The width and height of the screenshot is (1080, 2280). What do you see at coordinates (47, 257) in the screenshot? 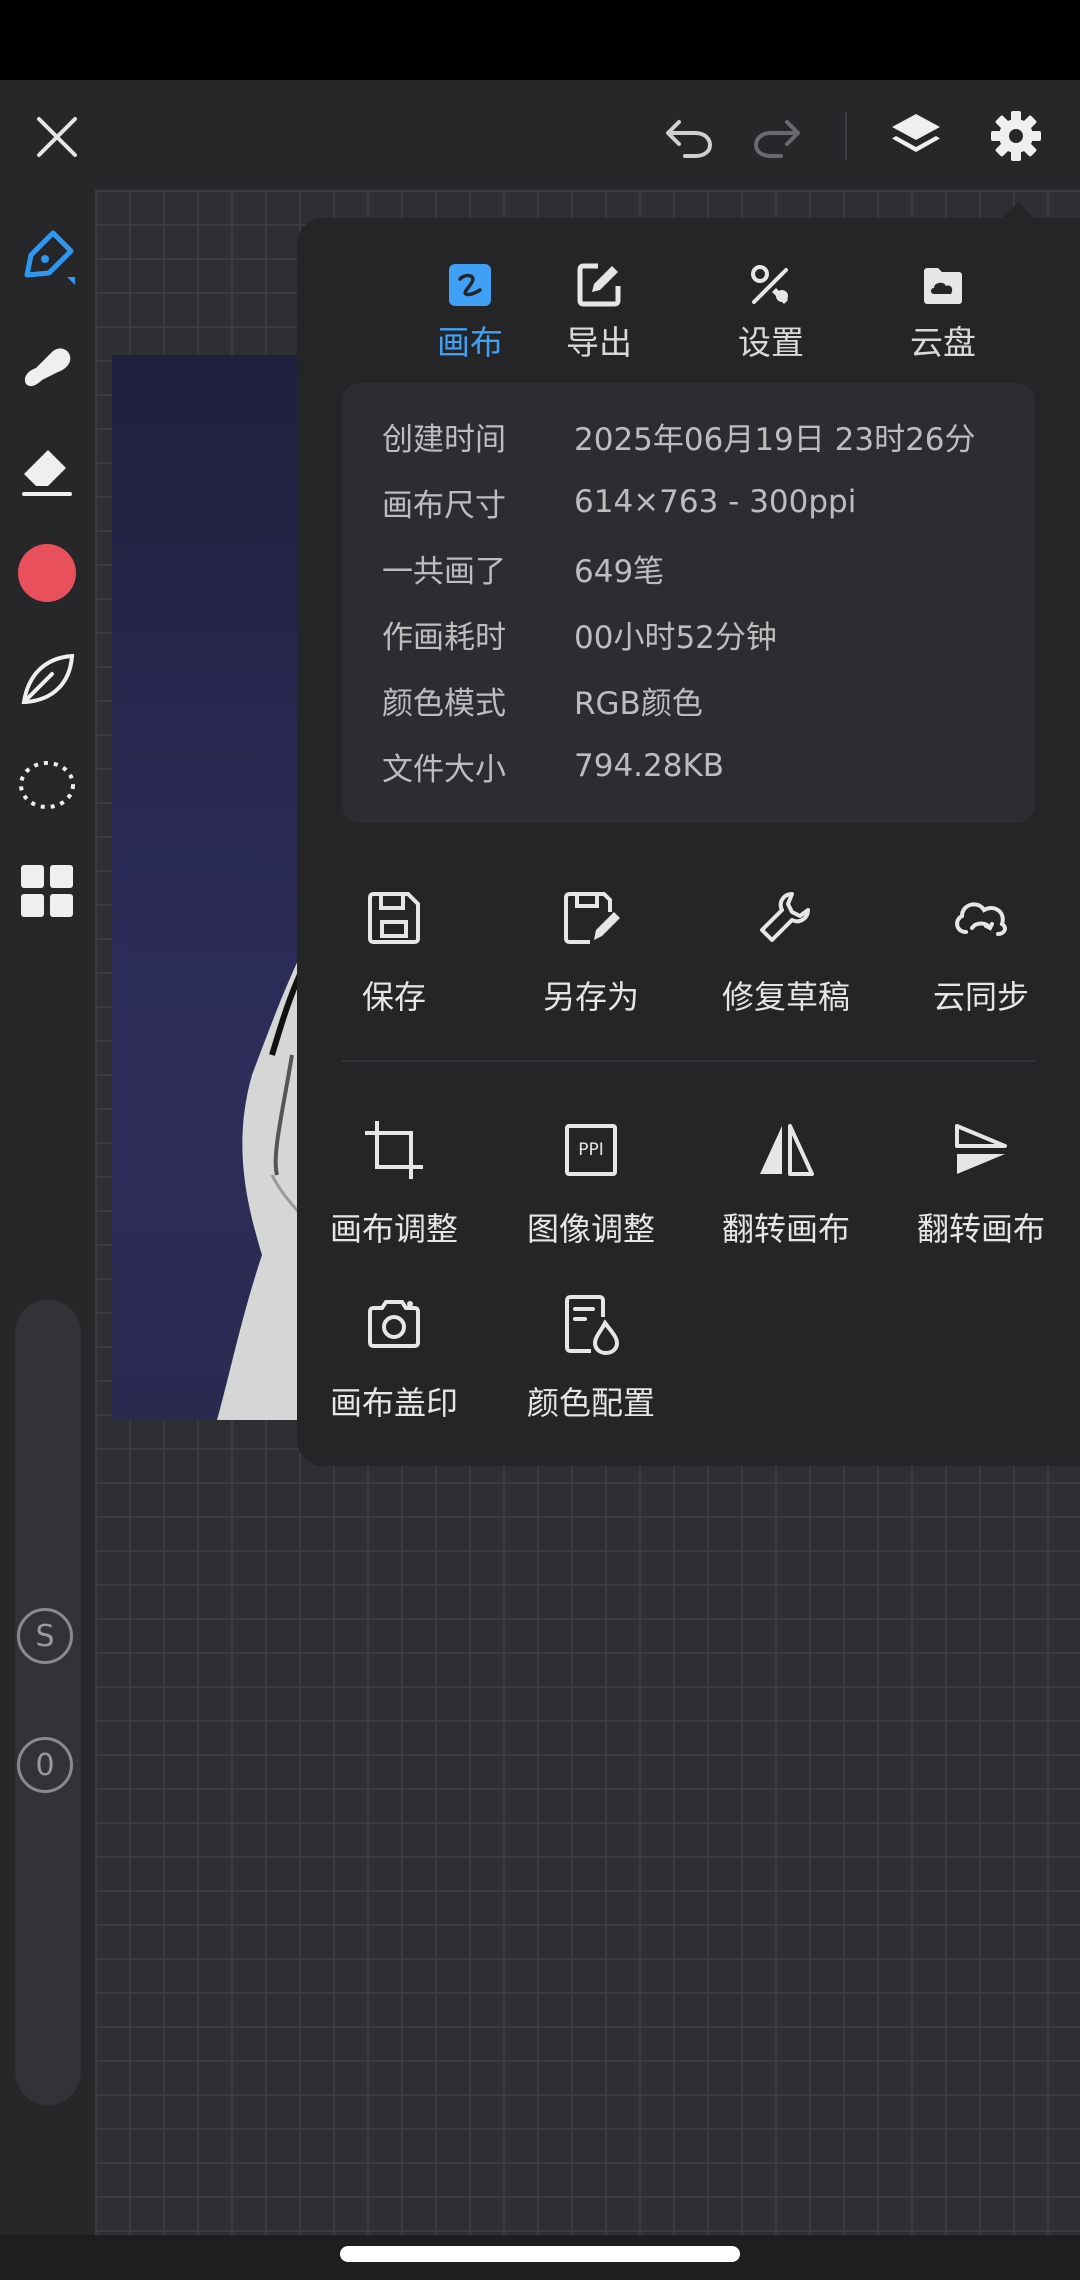
I see `brush-pen-icon` at bounding box center [47, 257].